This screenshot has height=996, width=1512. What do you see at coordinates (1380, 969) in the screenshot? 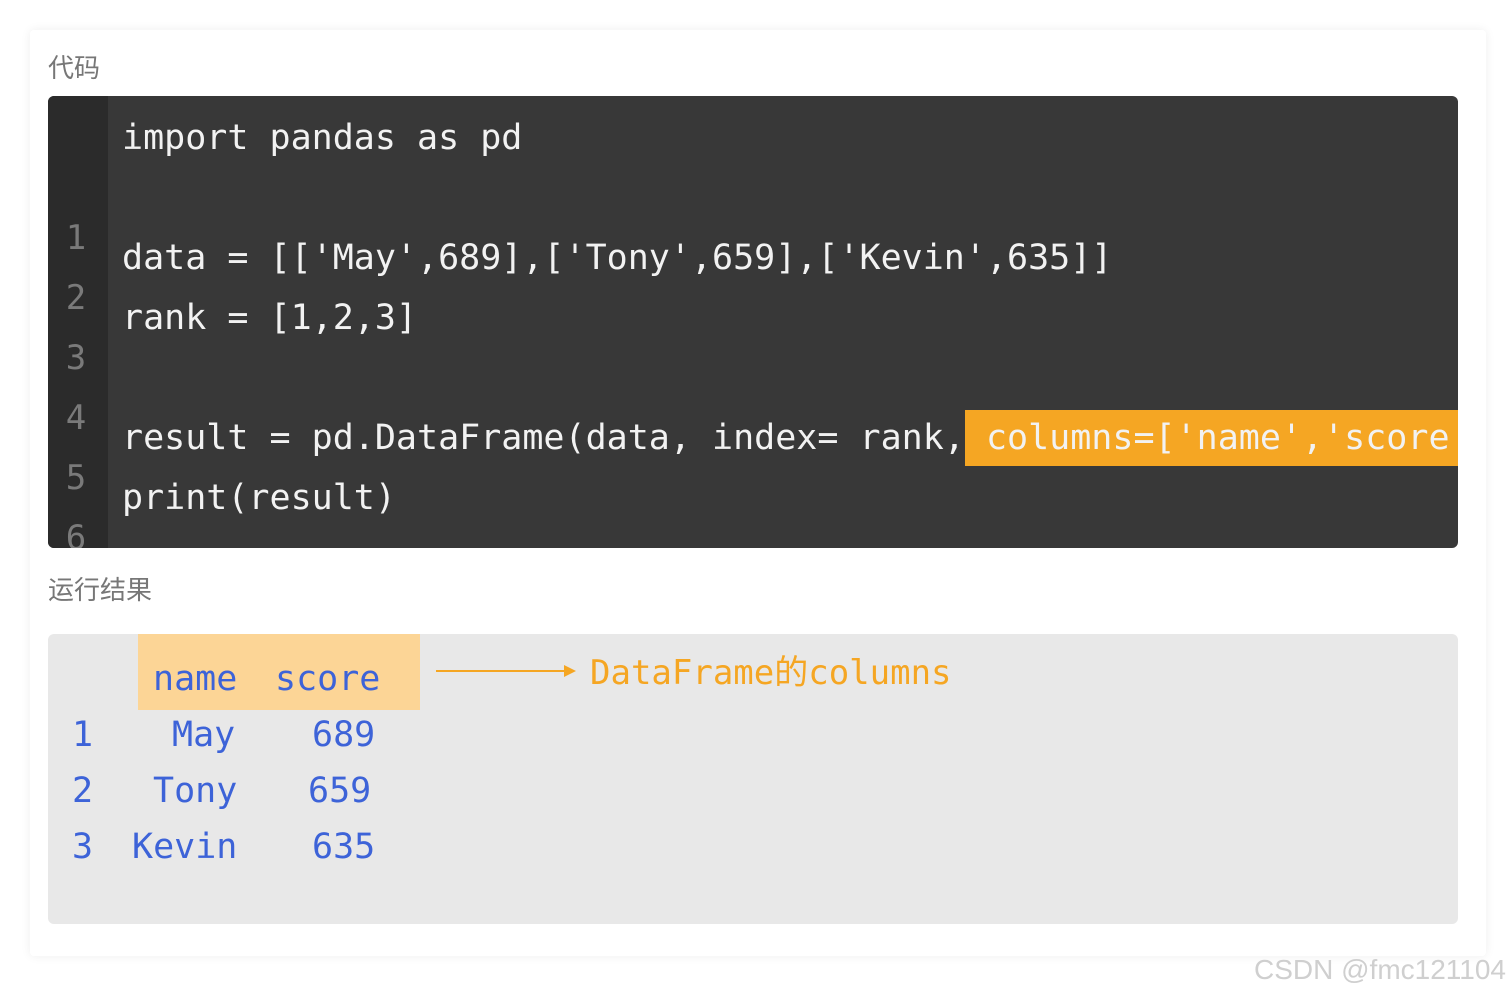
I see `watermark: CSDN @fmc121104` at bounding box center [1380, 969].